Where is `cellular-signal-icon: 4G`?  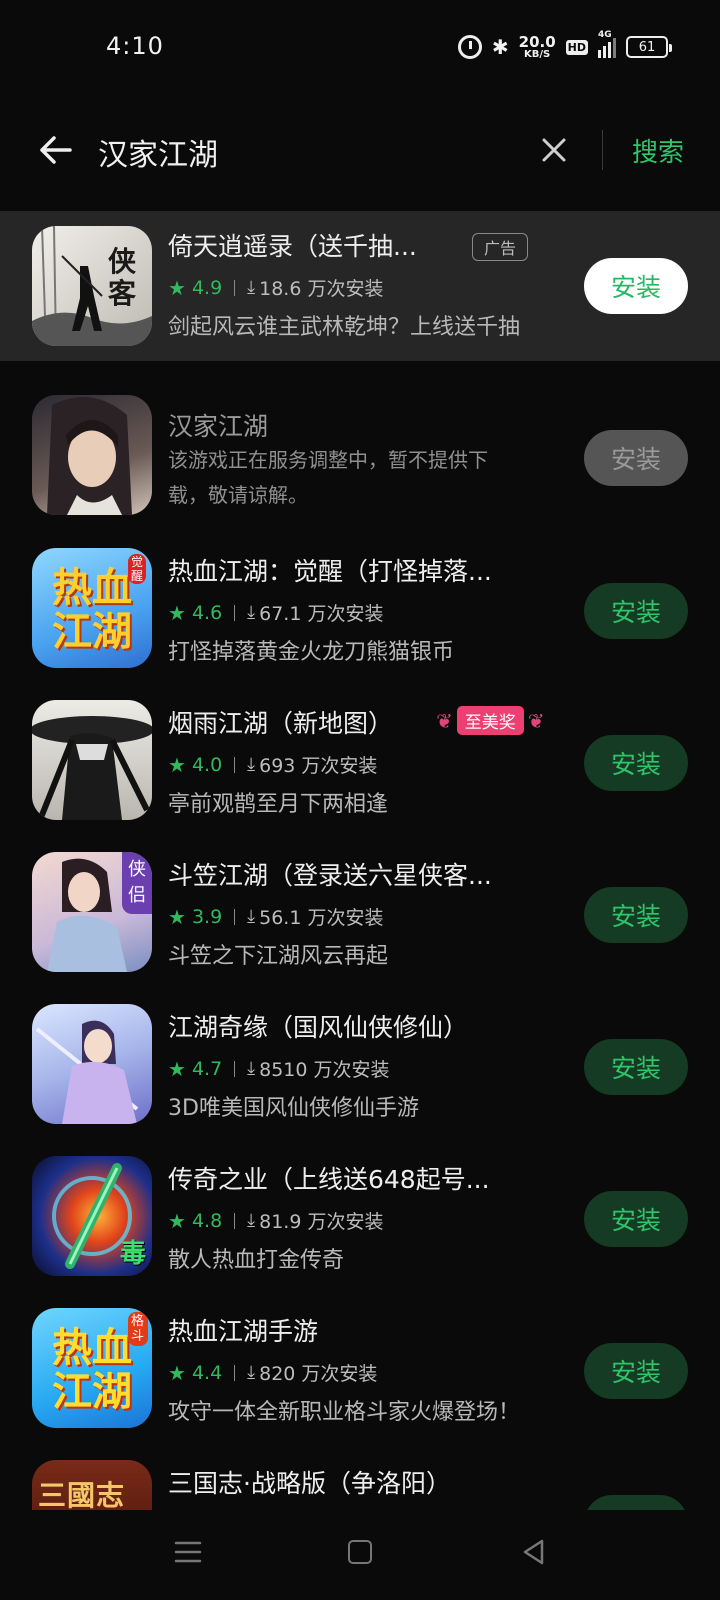
cellular-signal-icon: 4G is located at coordinates (607, 44).